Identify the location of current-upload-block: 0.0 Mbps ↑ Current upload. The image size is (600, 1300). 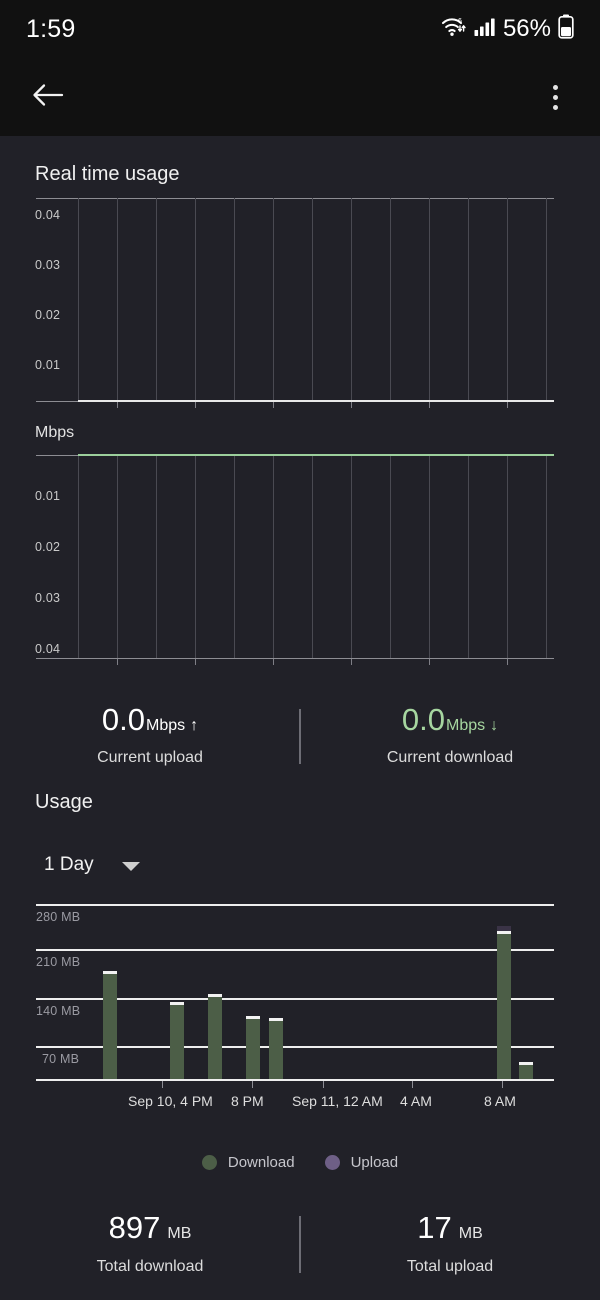
(150, 731).